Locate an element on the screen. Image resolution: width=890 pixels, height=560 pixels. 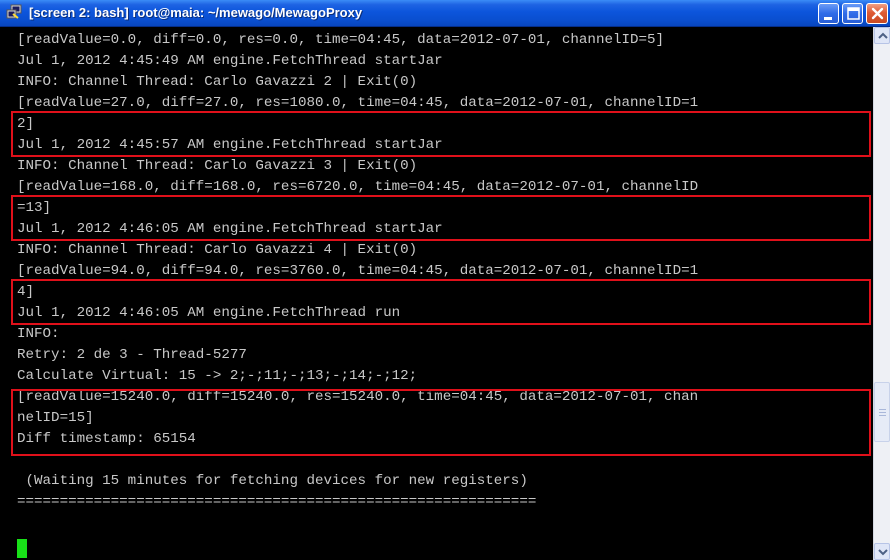
maximize-icon is located at coordinates (853, 13).